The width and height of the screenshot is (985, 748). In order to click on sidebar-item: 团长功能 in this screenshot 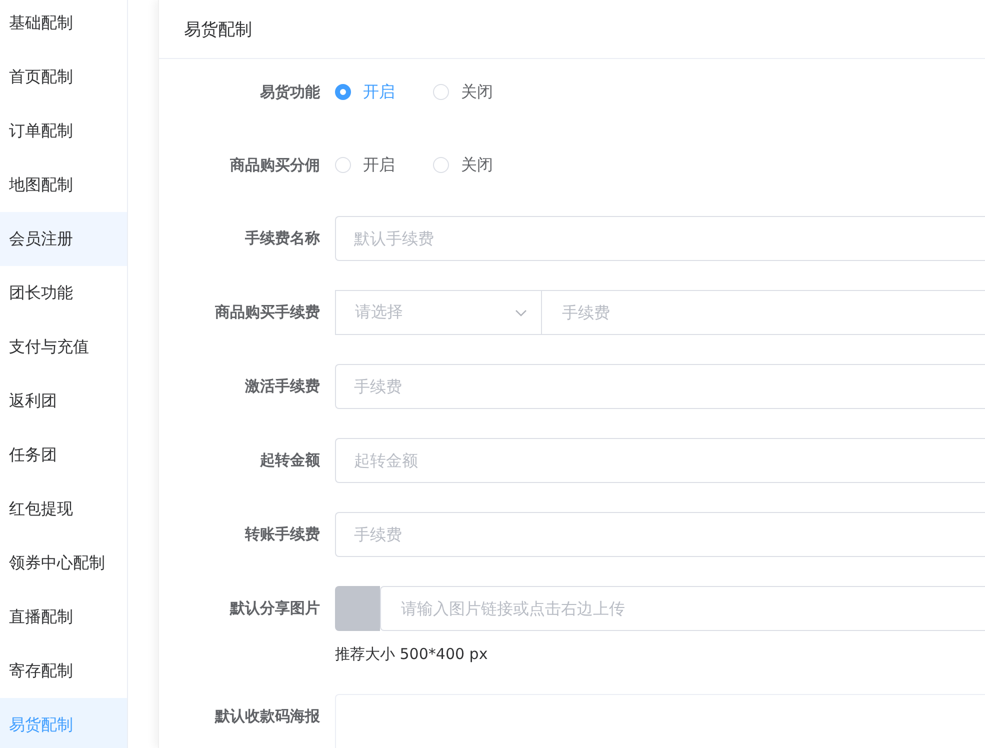, I will do `click(63, 293)`.